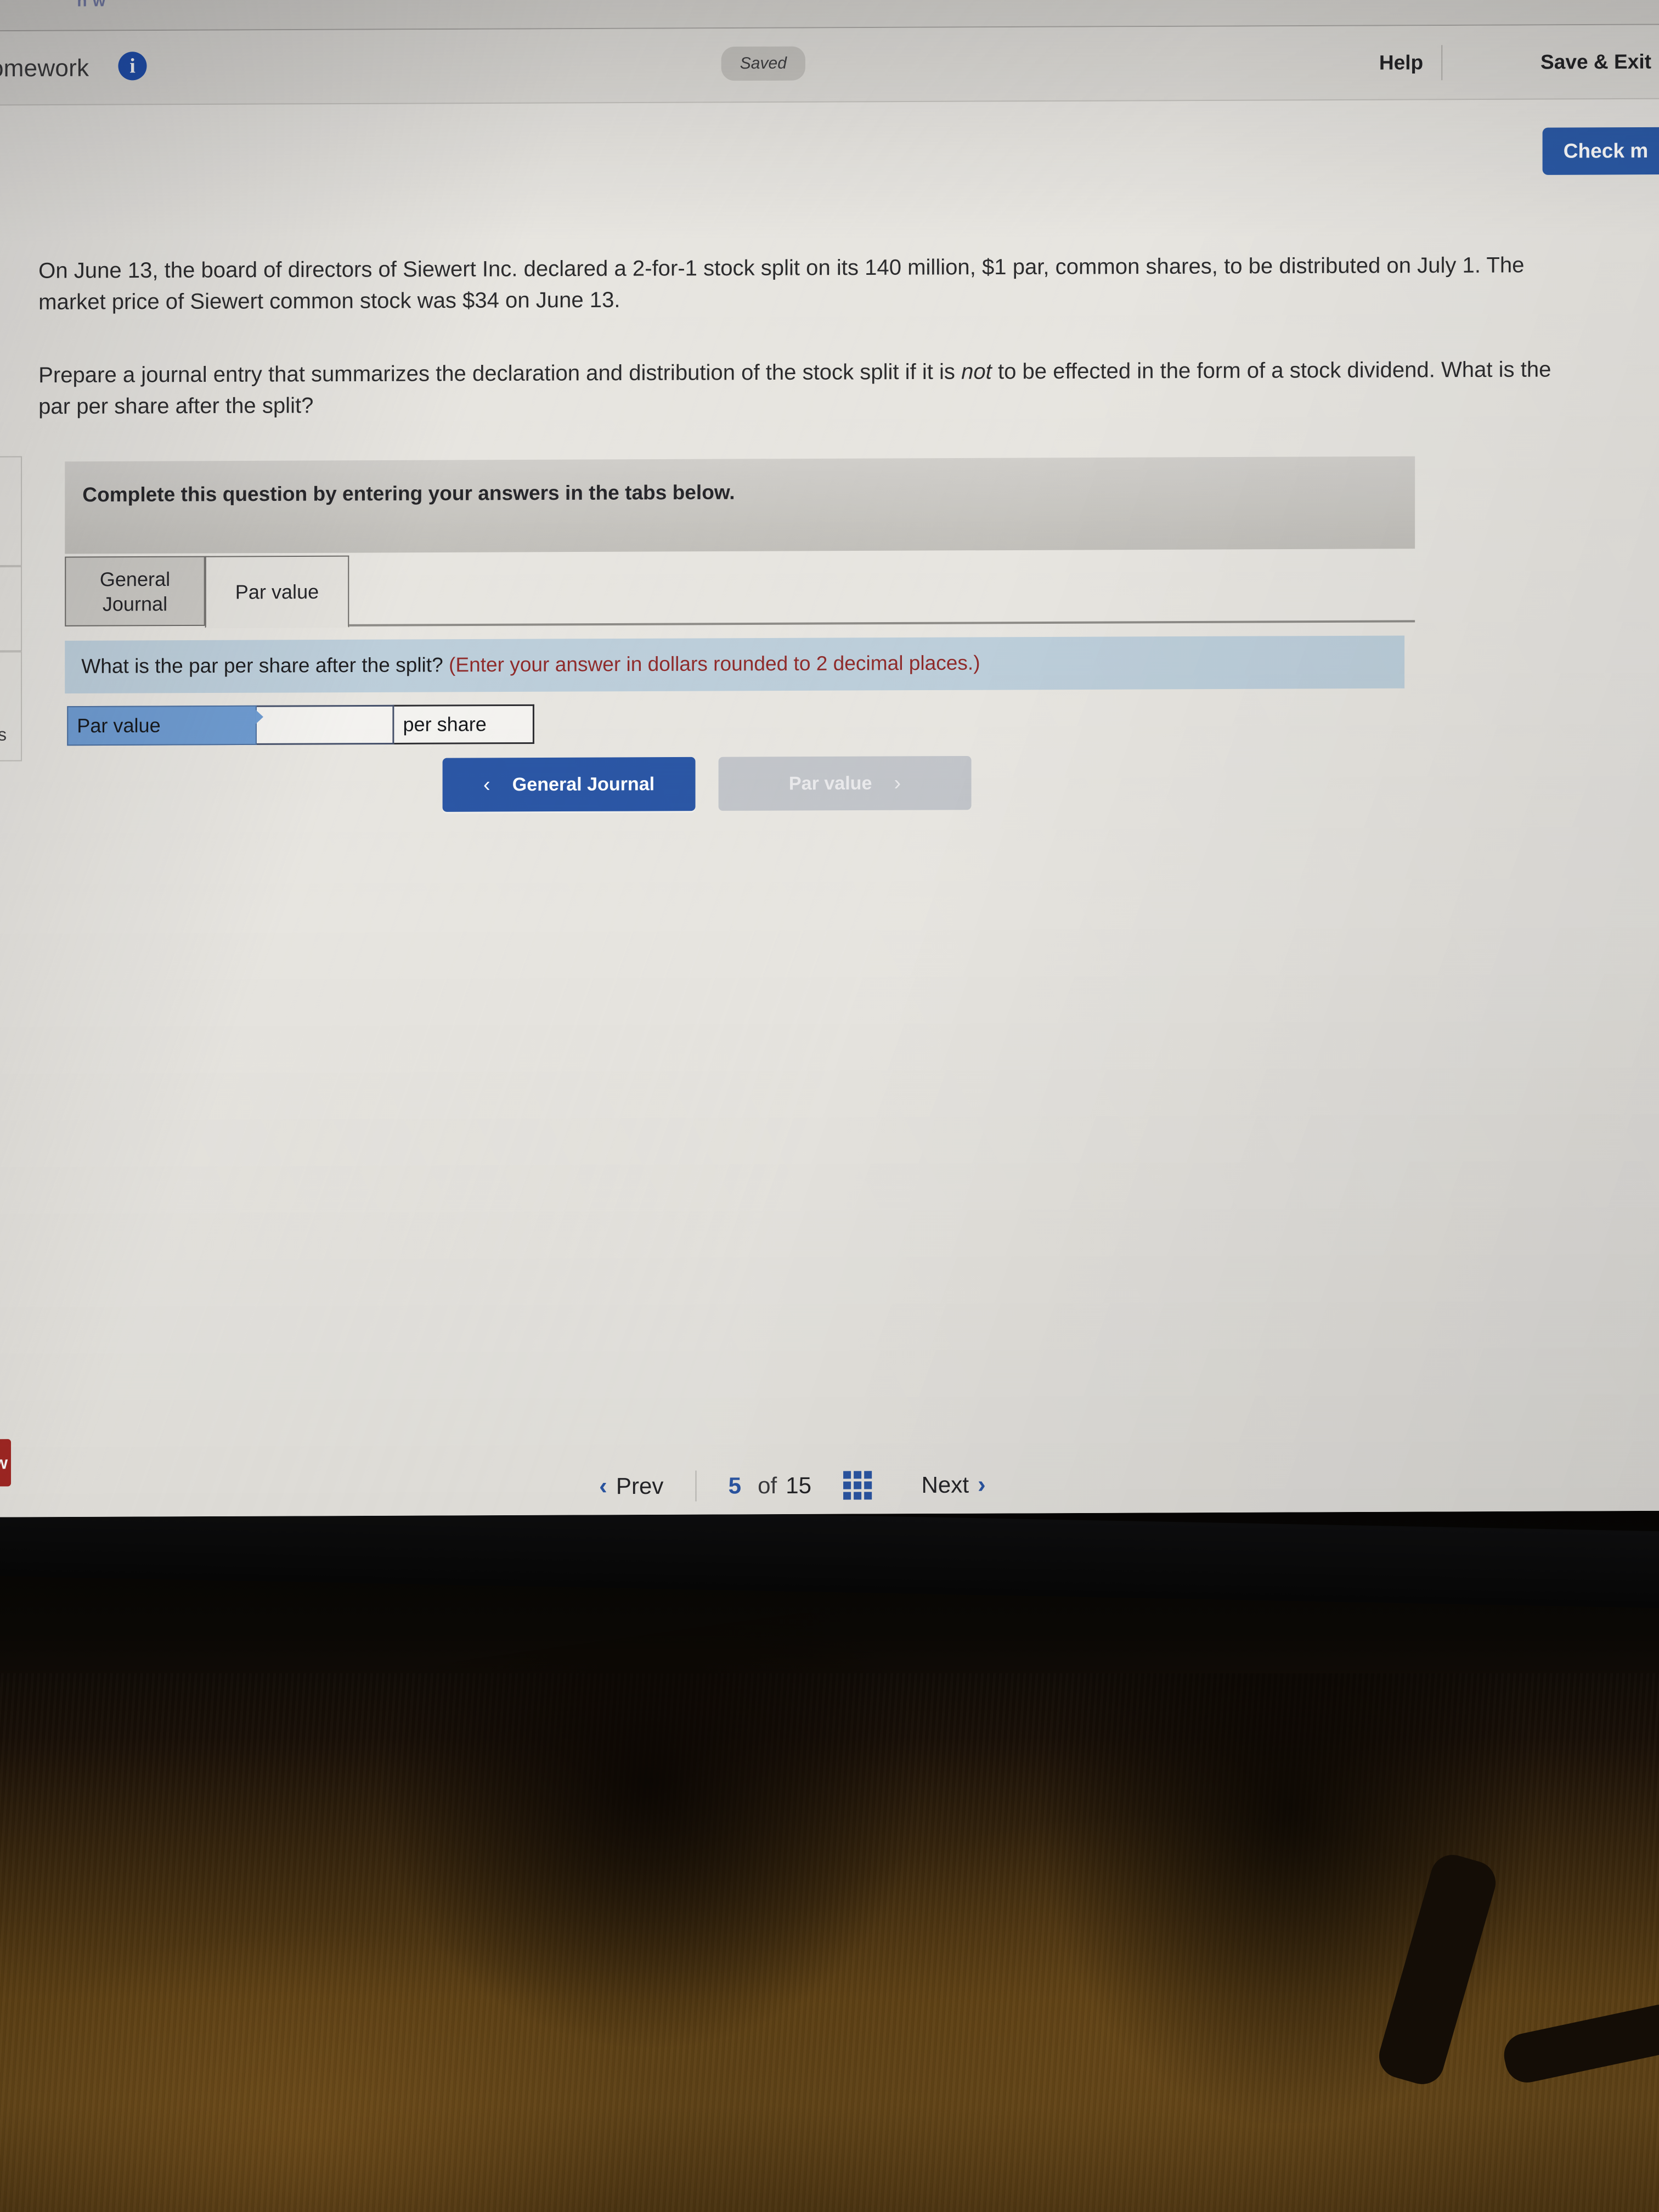 This screenshot has height=2212, width=1659. Describe the element at coordinates (707, 783) in the screenshot. I see `tab-navigation: ‹ General Journal Par value ›` at that location.